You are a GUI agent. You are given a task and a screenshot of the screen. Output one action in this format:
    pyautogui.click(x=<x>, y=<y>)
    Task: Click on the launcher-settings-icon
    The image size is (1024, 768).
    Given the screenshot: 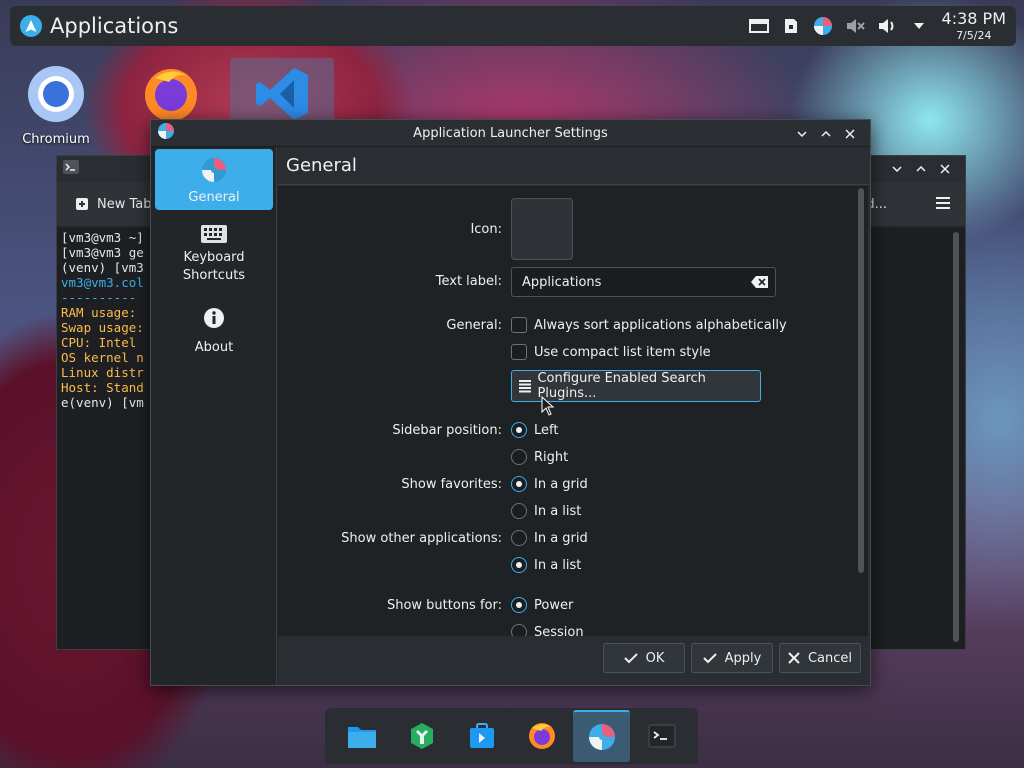 What is the action you would take?
    pyautogui.click(x=601, y=737)
    